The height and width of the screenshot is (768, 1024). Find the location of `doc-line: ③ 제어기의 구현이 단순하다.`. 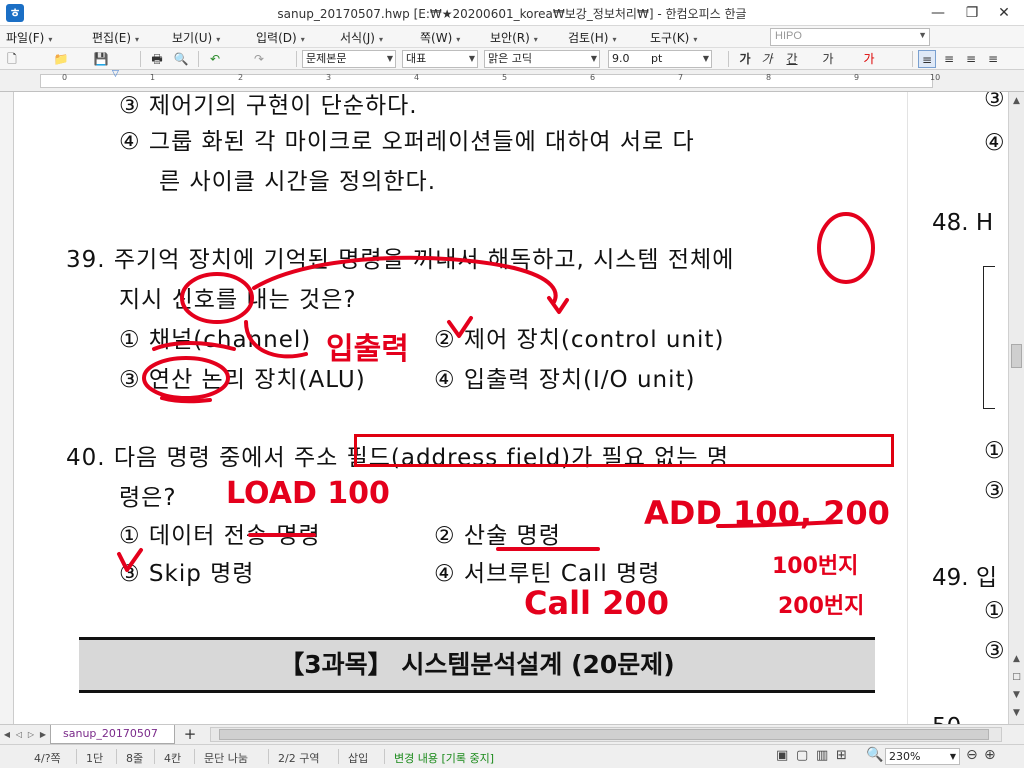

doc-line: ③ 제어기의 구현이 단순하다. is located at coordinates (268, 106).